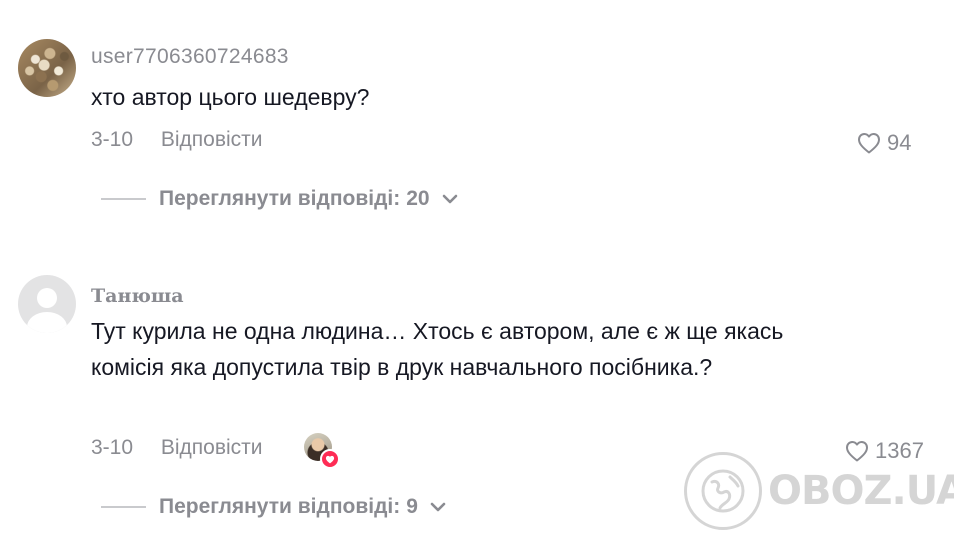 The width and height of the screenshot is (954, 548). I want to click on view-replies-count: 9, so click(412, 506).